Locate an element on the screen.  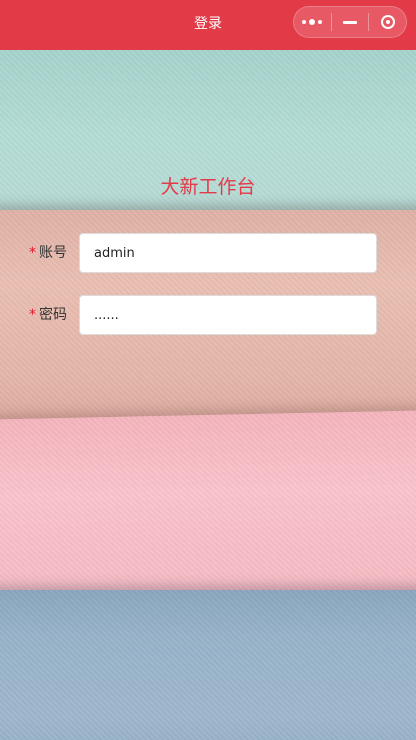
minimize-button is located at coordinates (350, 22).